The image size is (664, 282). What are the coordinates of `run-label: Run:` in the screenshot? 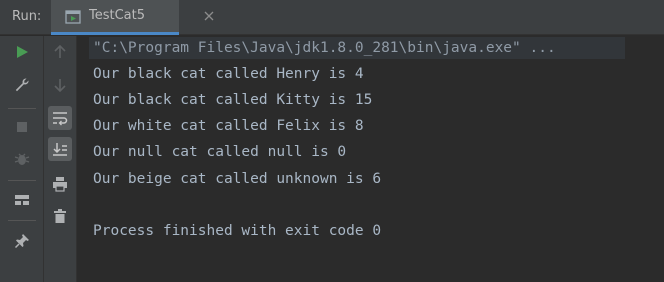 It's located at (27, 16).